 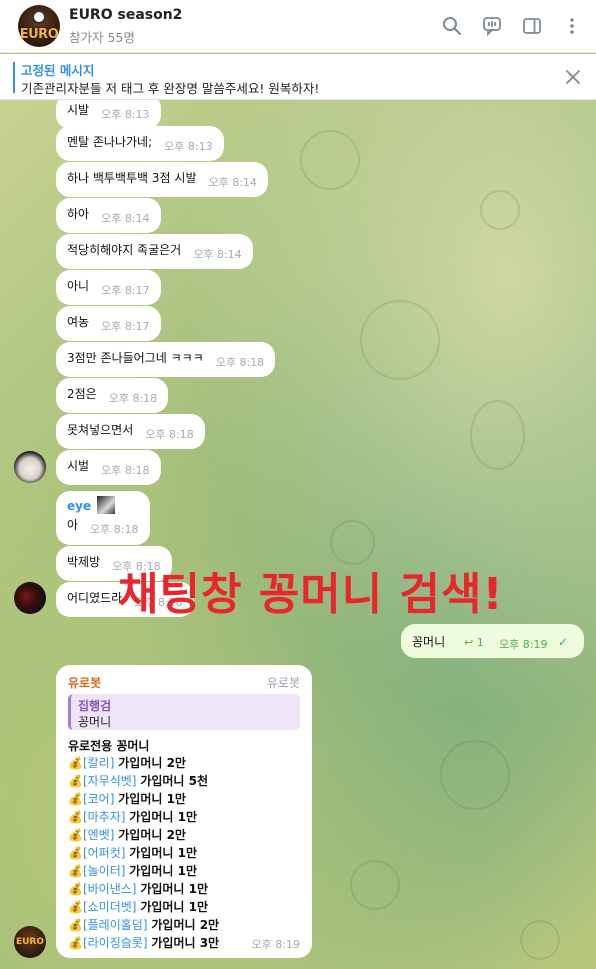 I want to click on list-item: 💰[라이징슬롯] 가입머니 3만, so click(x=143, y=942).